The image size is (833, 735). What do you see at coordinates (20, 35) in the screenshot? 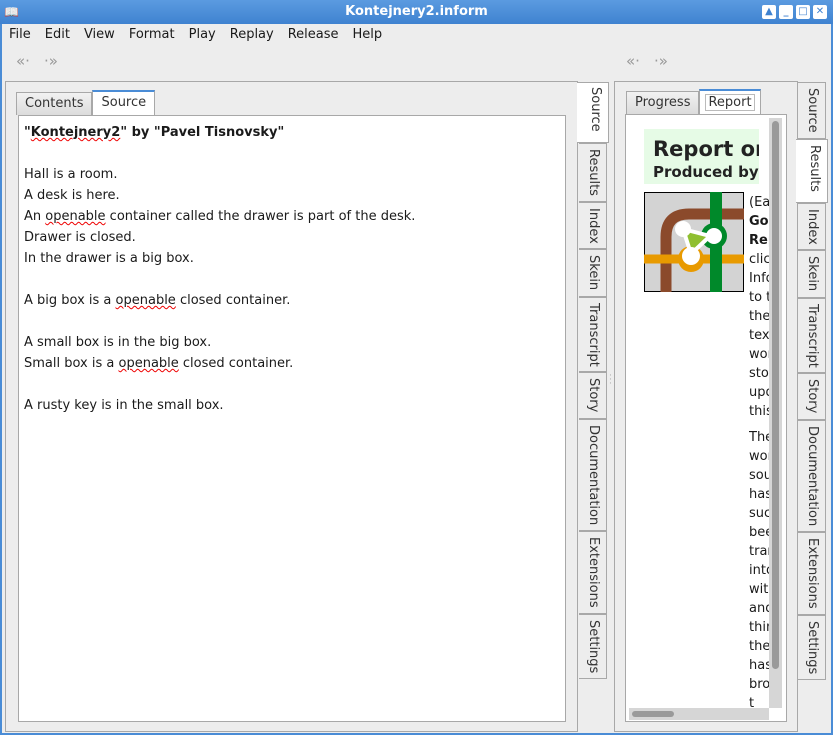
I see `menu-file: File` at bounding box center [20, 35].